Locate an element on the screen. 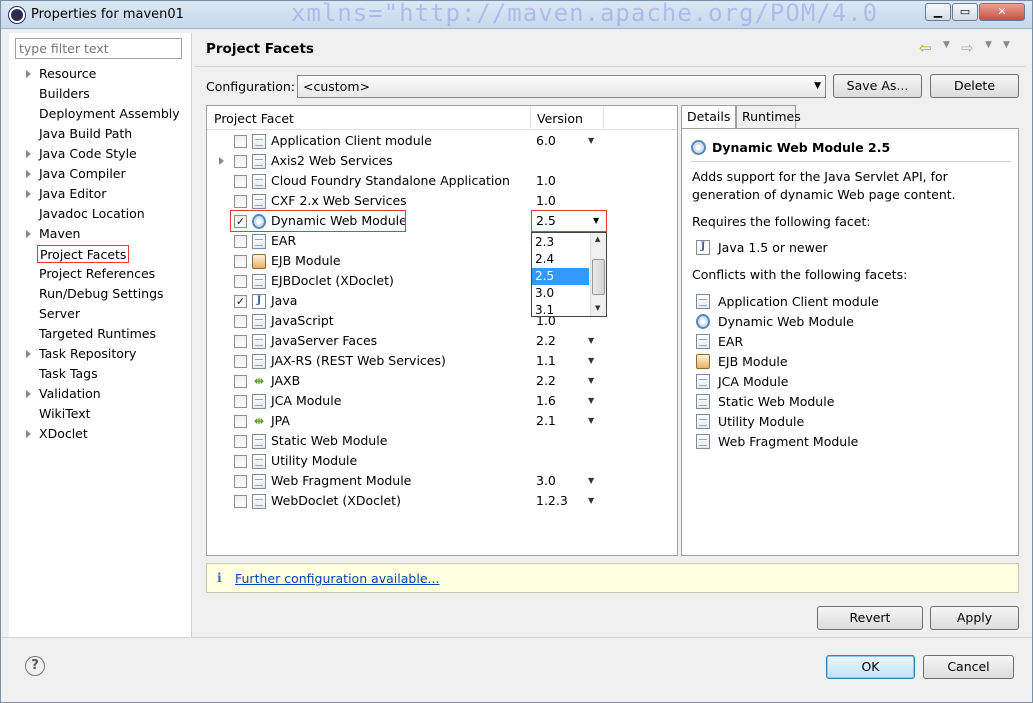  maximize-button: ▭ is located at coordinates (965, 12).